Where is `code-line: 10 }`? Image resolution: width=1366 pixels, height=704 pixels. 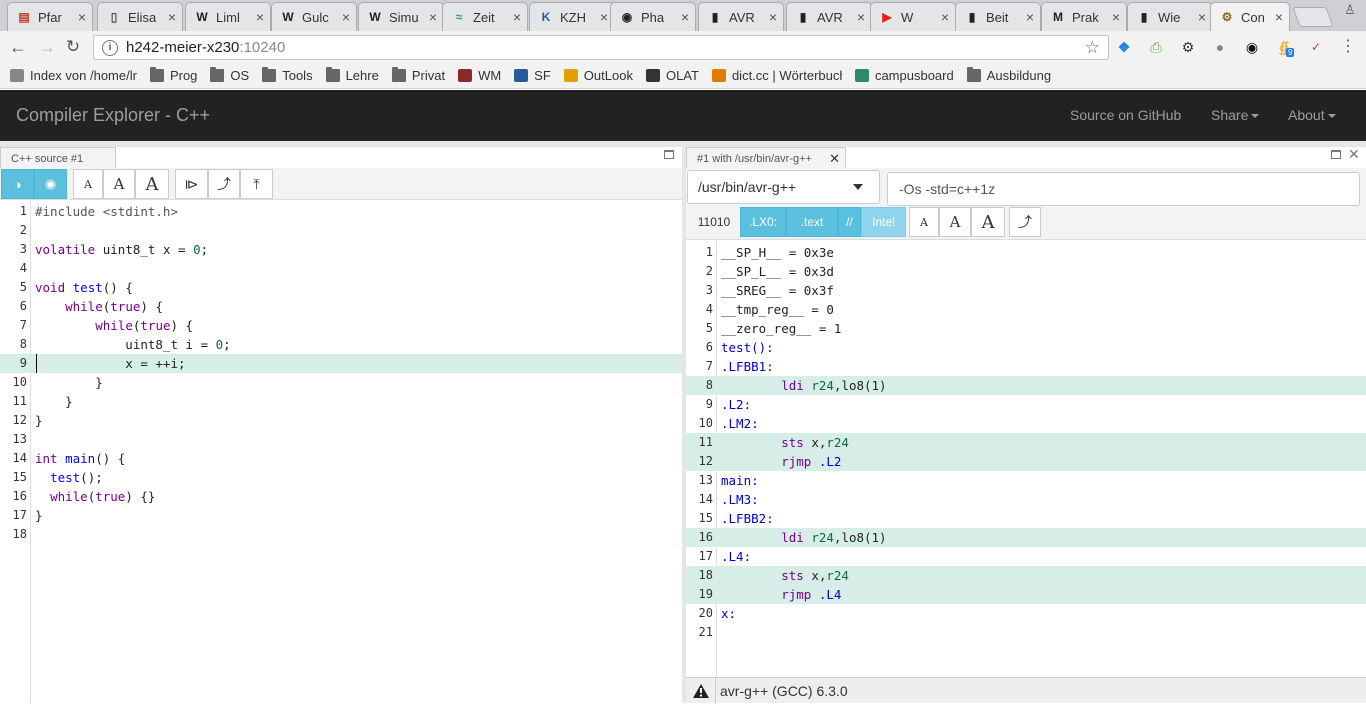 code-line: 10 } is located at coordinates (341, 382).